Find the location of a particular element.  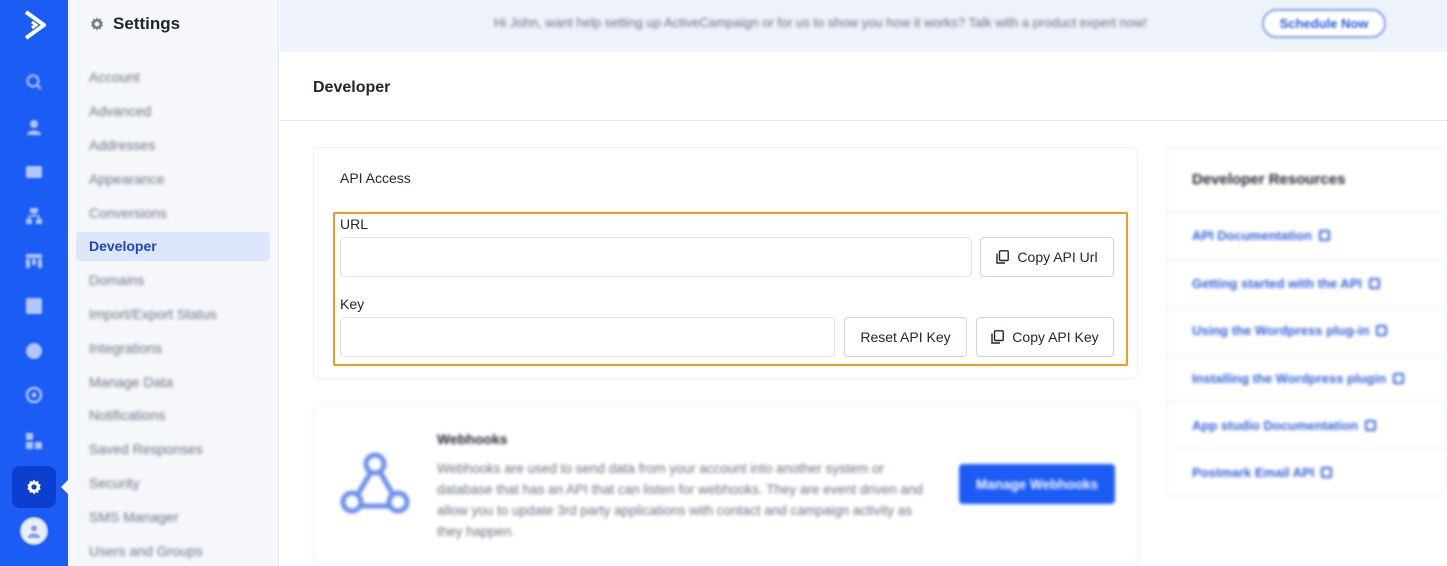

manage-webhooks-button: Manage Webhooks is located at coordinates (1037, 484).